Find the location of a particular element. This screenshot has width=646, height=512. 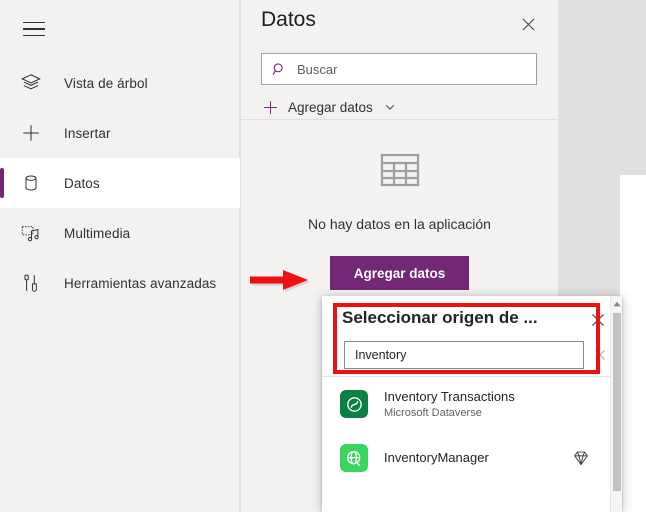

sidebar-item-label: Herramientas avanzadas is located at coordinates (140, 283).